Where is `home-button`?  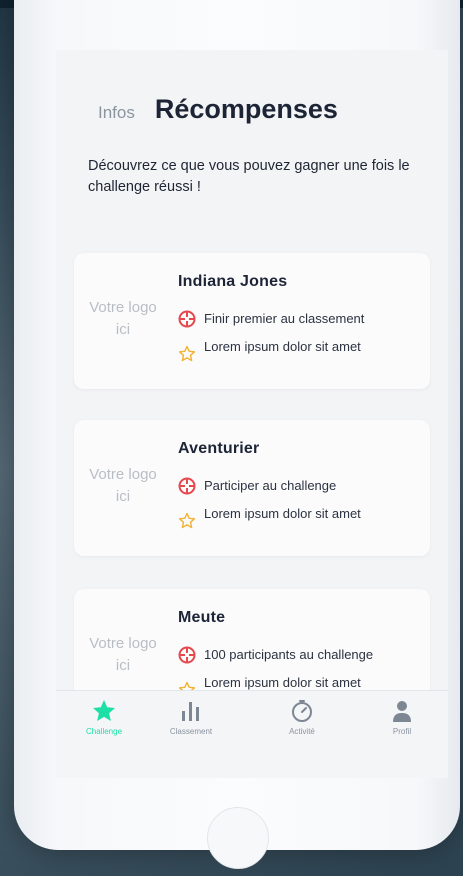 home-button is located at coordinates (238, 838).